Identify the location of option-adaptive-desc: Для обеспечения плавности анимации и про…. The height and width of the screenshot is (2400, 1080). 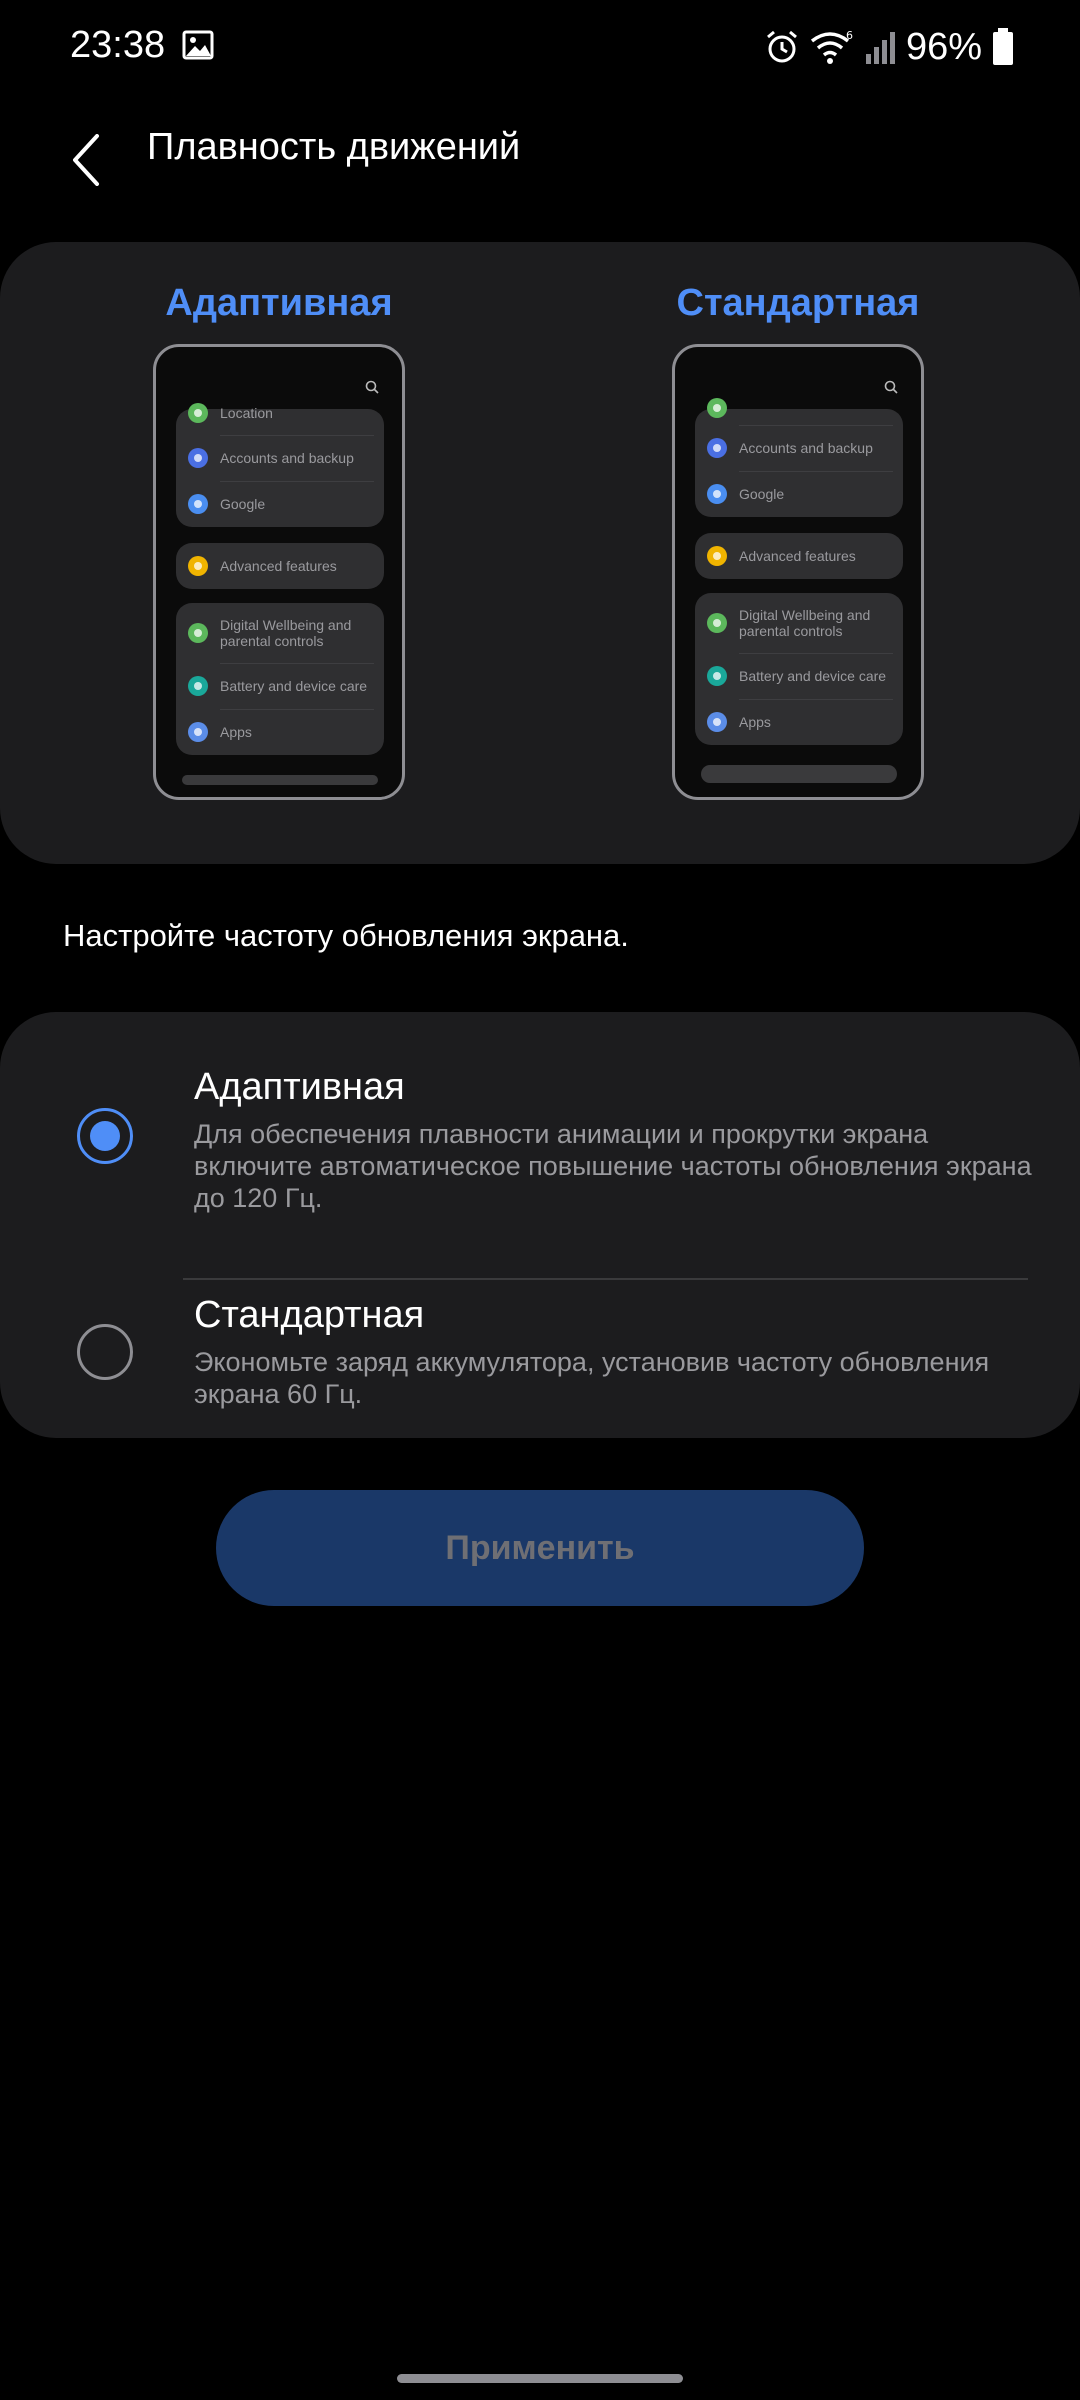
(613, 1166).